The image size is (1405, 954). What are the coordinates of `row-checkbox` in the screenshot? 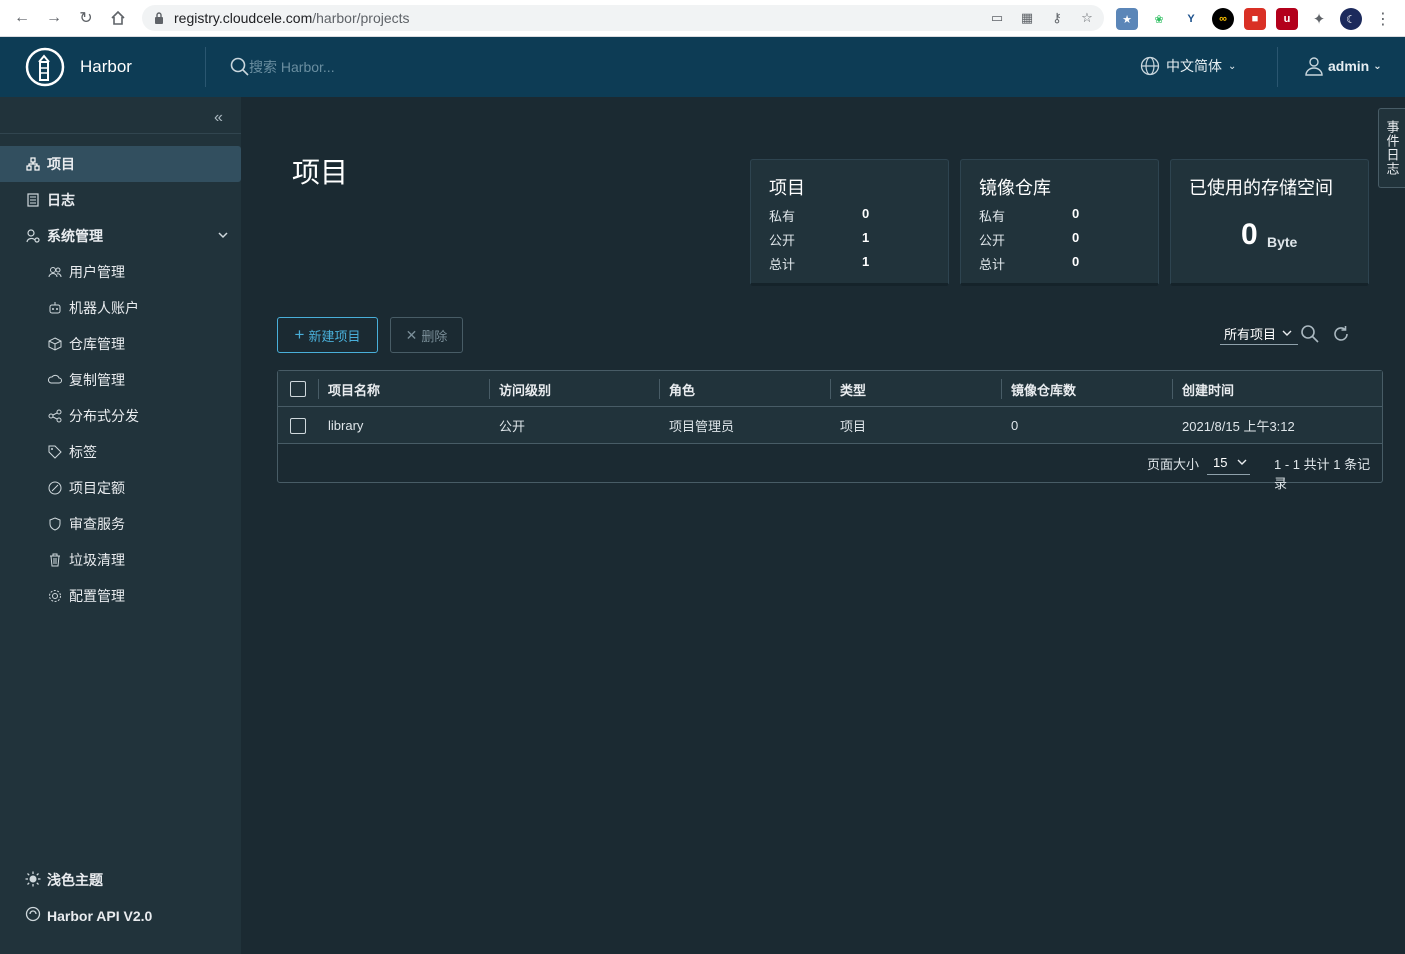 It's located at (298, 426).